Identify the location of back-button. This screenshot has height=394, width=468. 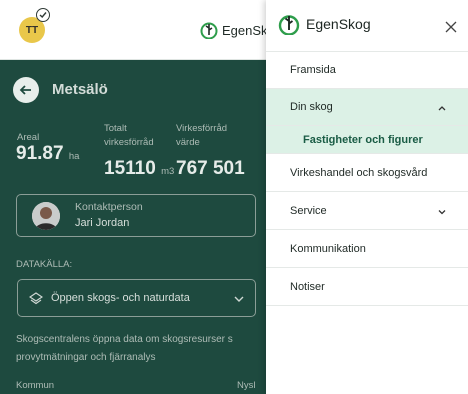
(26, 90).